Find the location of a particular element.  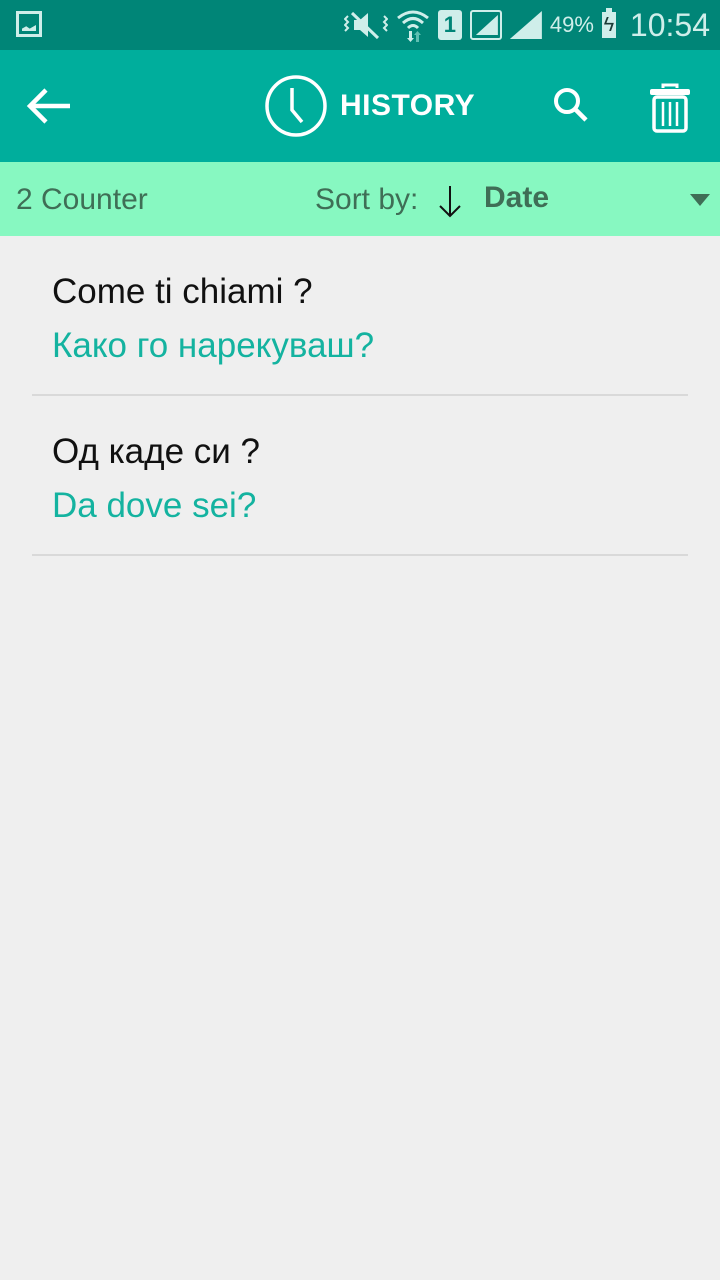

vibrate-mute-icon is located at coordinates (365, 25).